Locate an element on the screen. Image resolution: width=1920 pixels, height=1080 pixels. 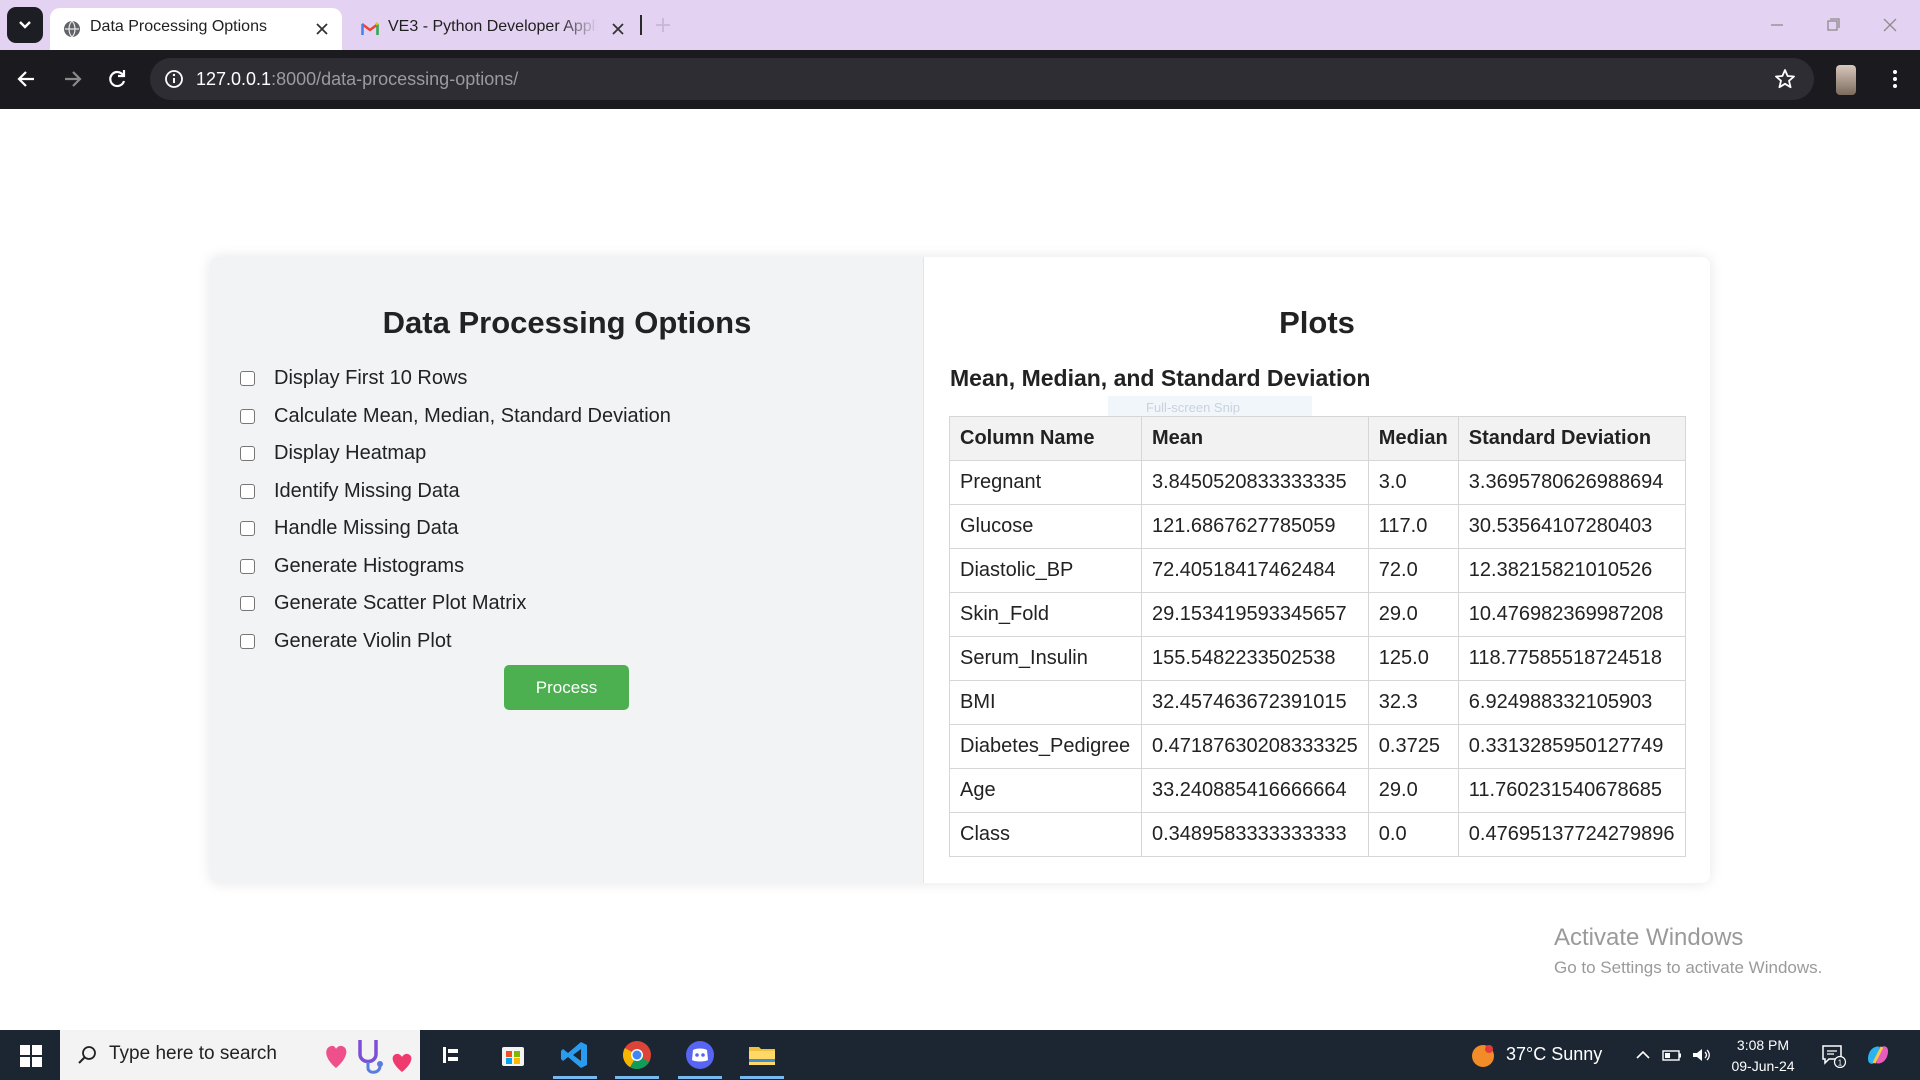
vscode-icon is located at coordinates (575, 1055).